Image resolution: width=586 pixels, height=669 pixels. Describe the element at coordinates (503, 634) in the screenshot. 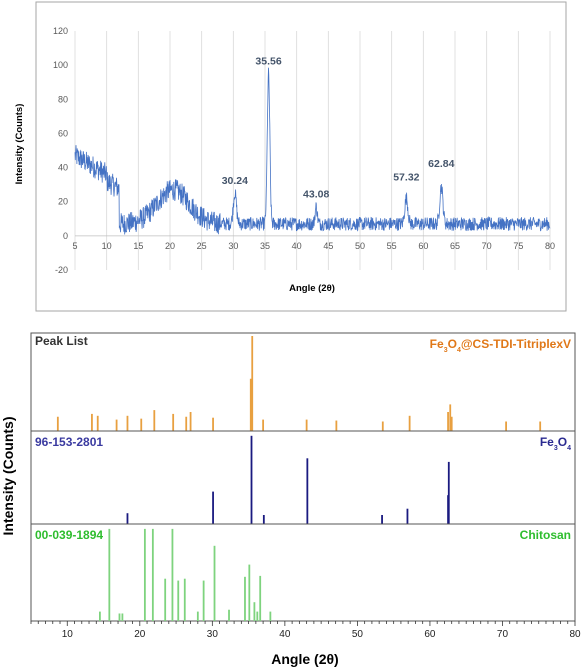

I see `bottom-x-tick-label: 70` at that location.